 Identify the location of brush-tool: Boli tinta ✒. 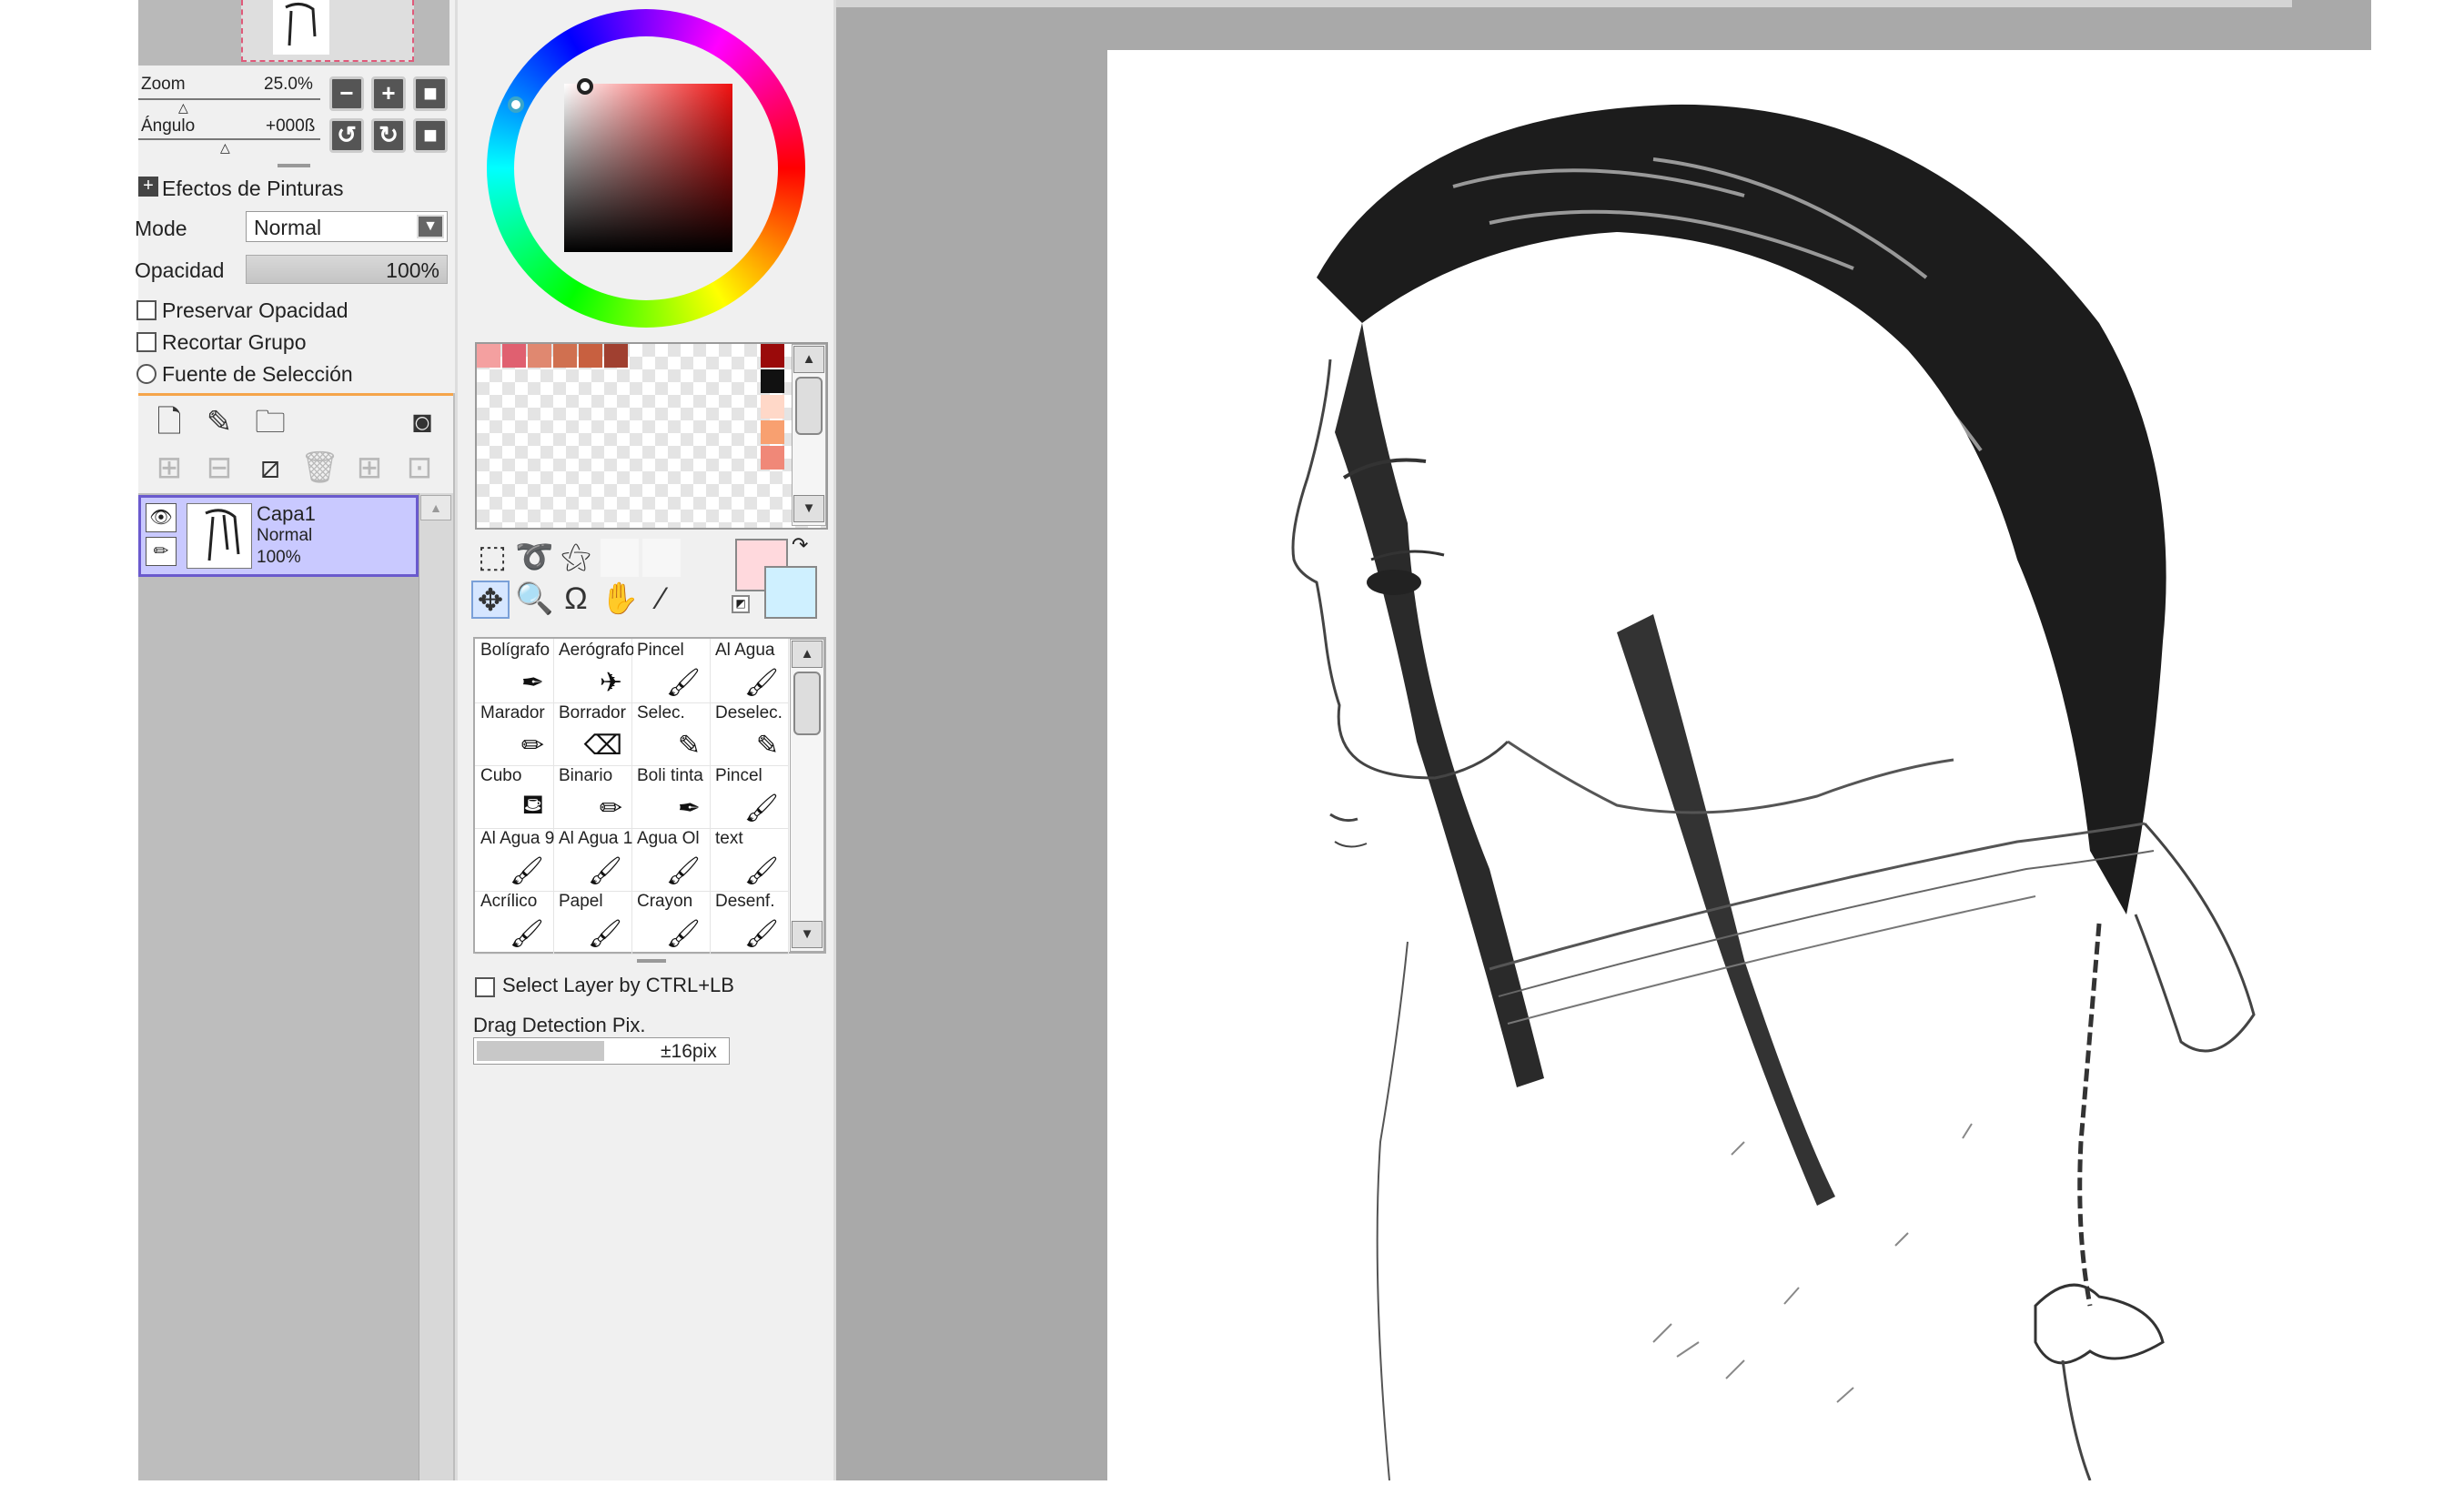
(671, 796).